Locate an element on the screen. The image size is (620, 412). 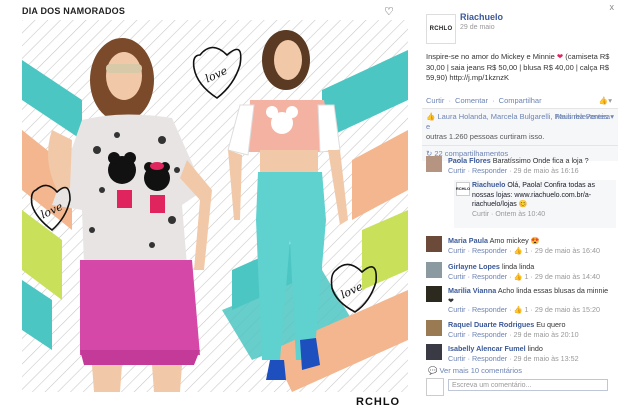
close-icon: x is located at coordinates (612, 7).